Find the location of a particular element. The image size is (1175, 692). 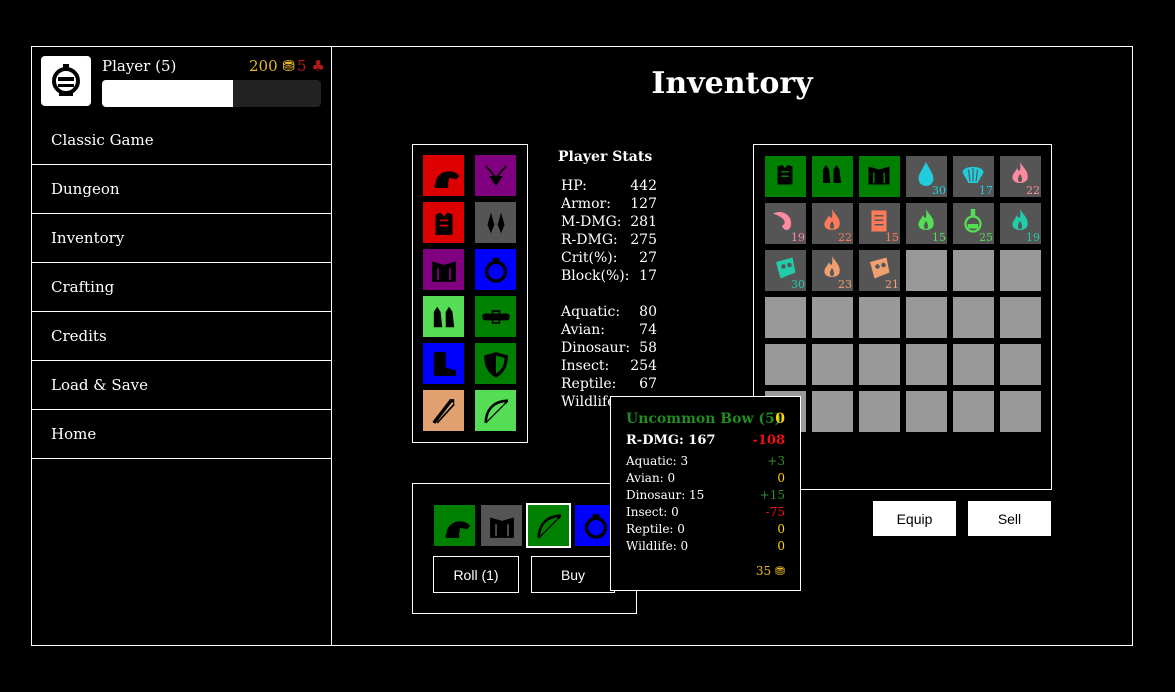

equip-button: Equip is located at coordinates (914, 518).